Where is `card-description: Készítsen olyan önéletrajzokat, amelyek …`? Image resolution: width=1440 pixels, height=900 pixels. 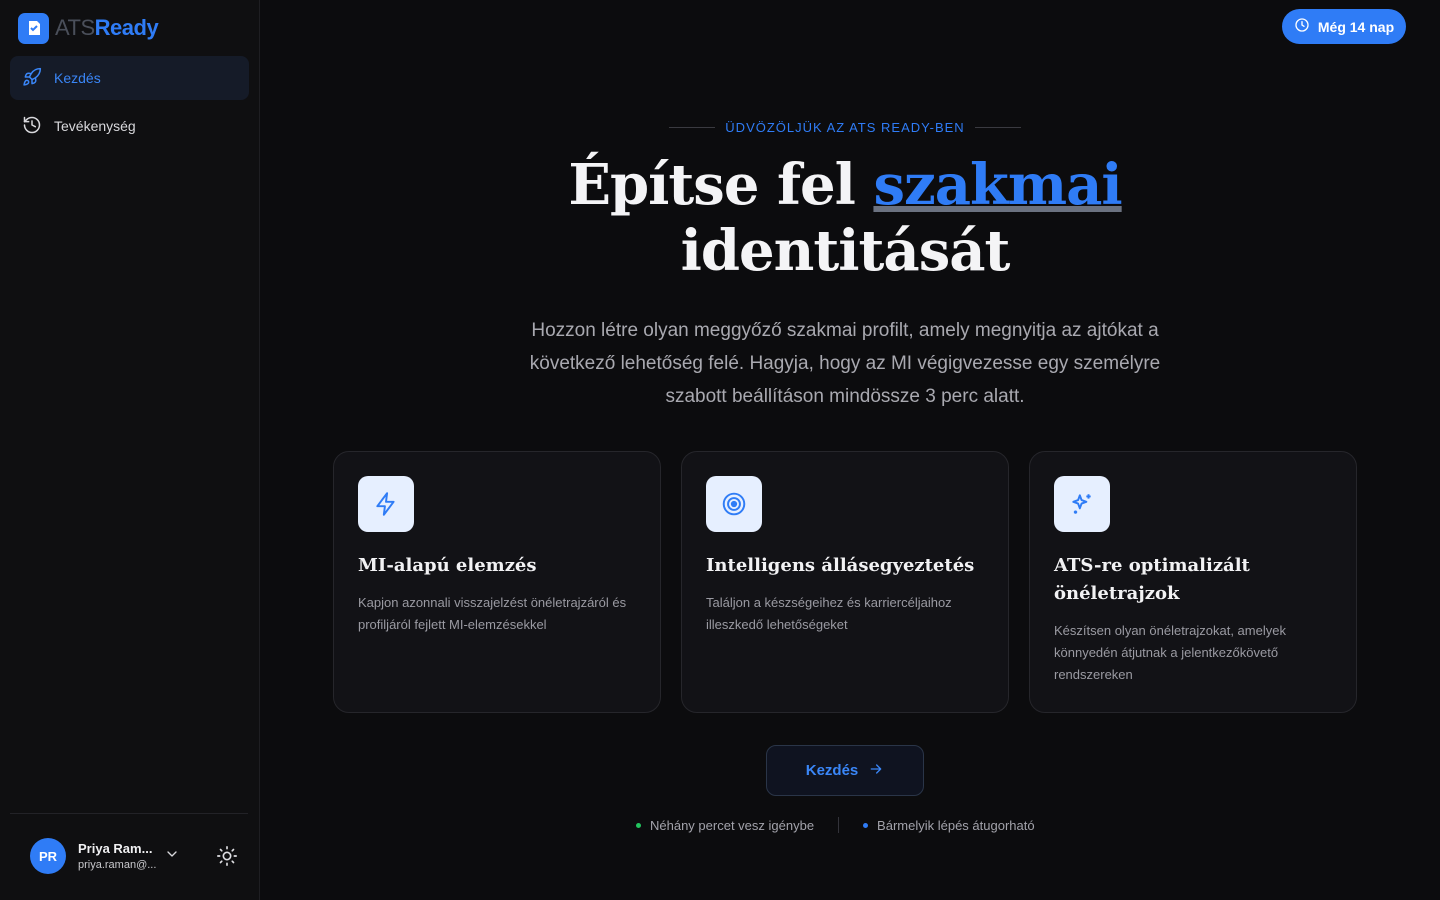
card-description: Készítsen olyan önéletrajzokat, amelyek … is located at coordinates (1170, 652).